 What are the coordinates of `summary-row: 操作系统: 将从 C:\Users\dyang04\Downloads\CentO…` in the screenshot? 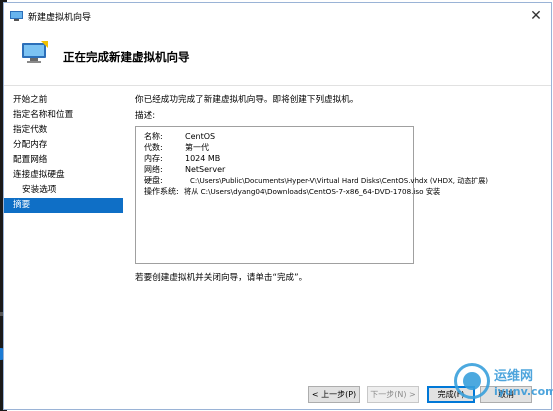 It's located at (292, 191).